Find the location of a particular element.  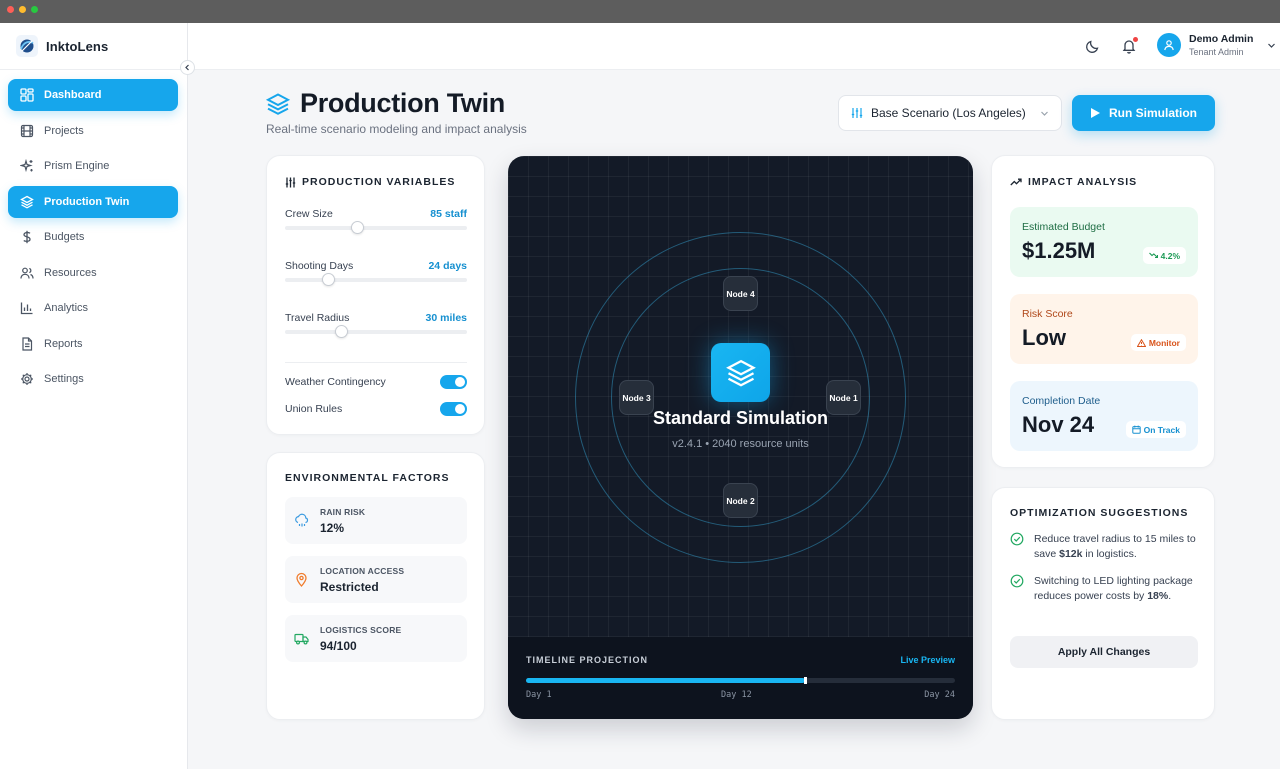

sidebar-item-label: Reports is located at coordinates (63, 343).